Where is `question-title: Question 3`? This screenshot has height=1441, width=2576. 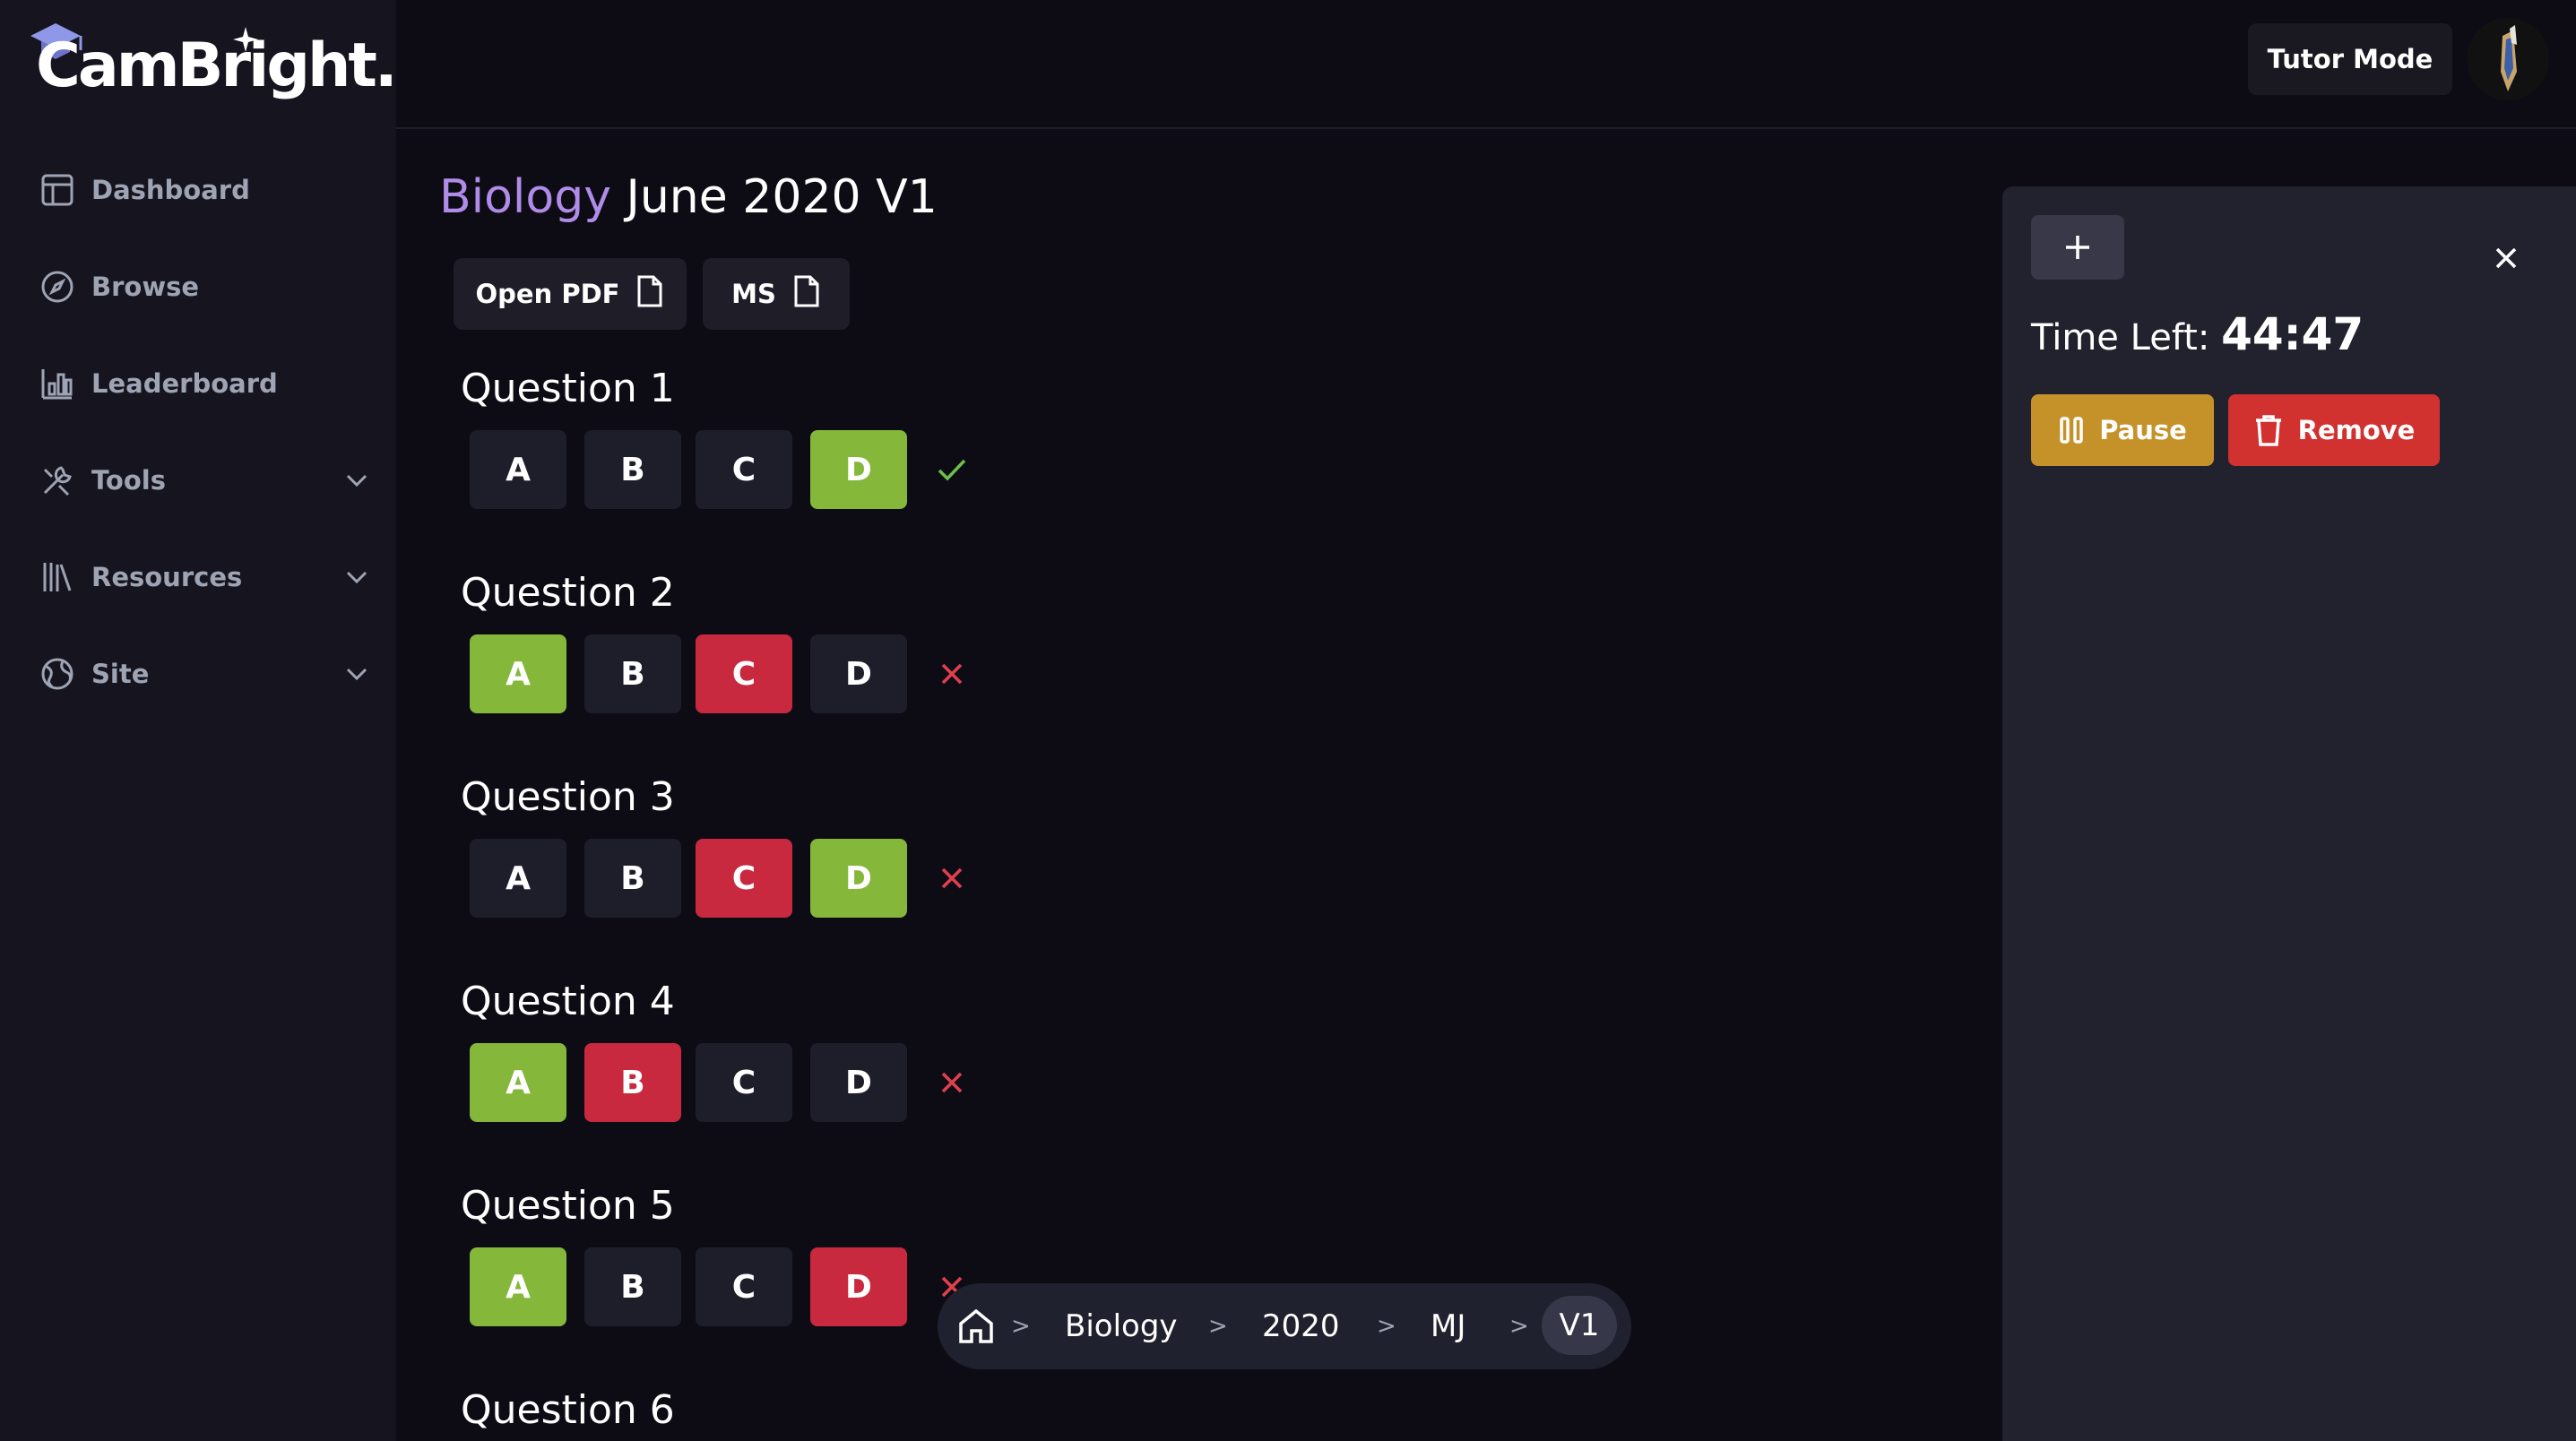
question-title: Question 3 is located at coordinates (568, 797).